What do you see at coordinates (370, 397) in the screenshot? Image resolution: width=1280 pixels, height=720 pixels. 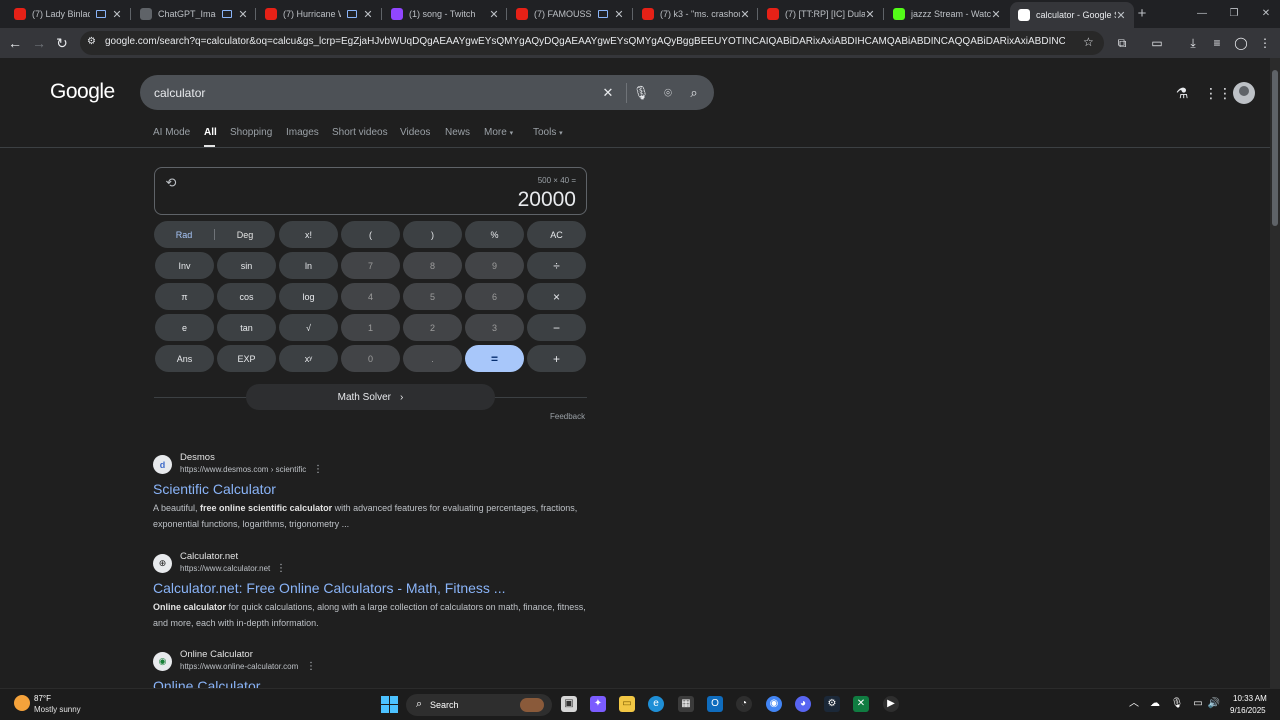 I see `math-solver-button: Math Solver ›` at bounding box center [370, 397].